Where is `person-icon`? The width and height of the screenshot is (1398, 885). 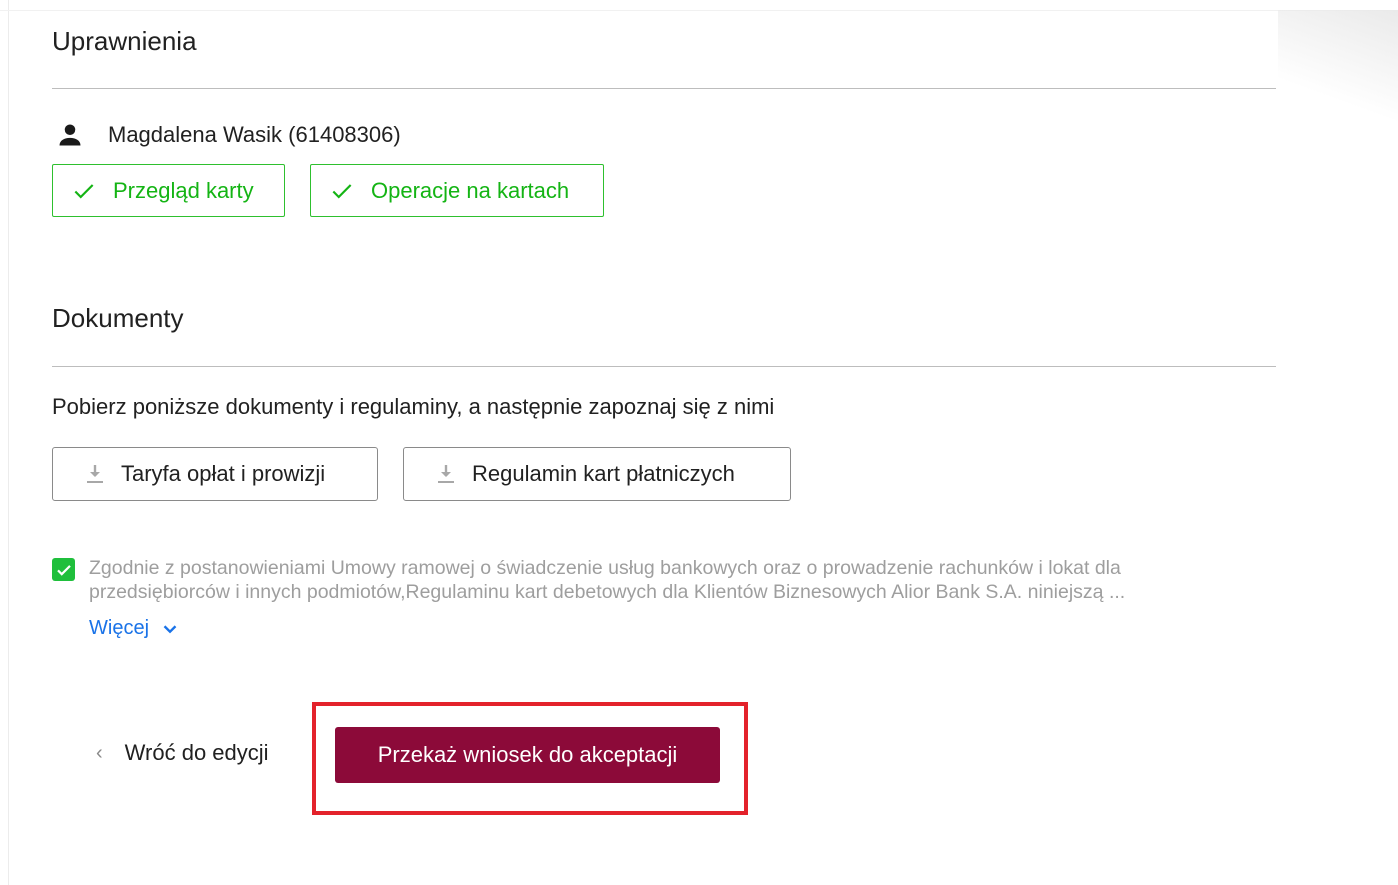 person-icon is located at coordinates (70, 135).